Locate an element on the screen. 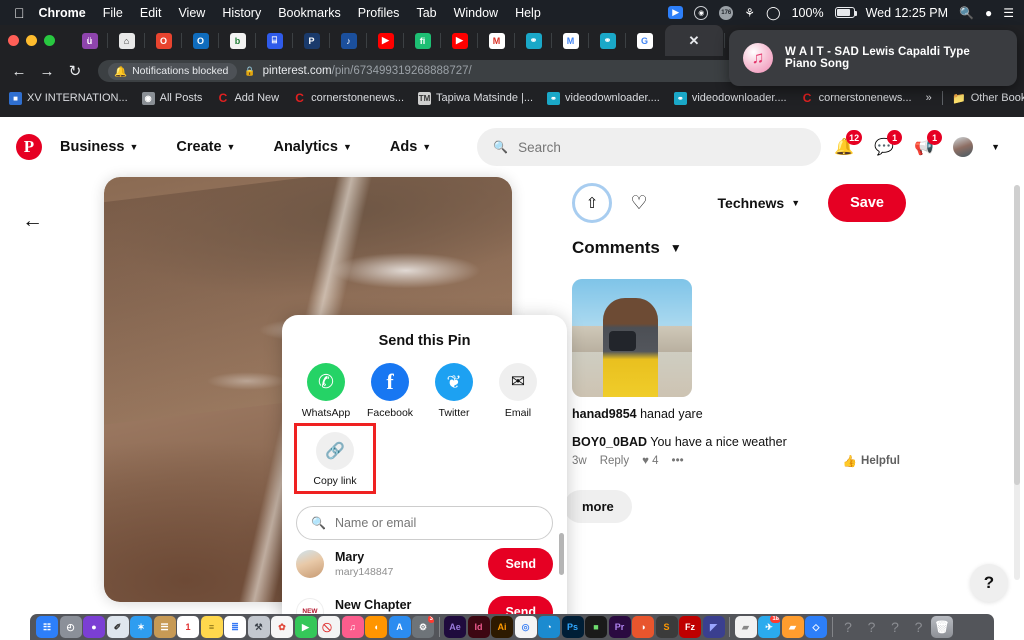 Image resolution: width=1024 pixels, height=640 pixels. dock-item-dropbox: ◇ is located at coordinates (816, 627).